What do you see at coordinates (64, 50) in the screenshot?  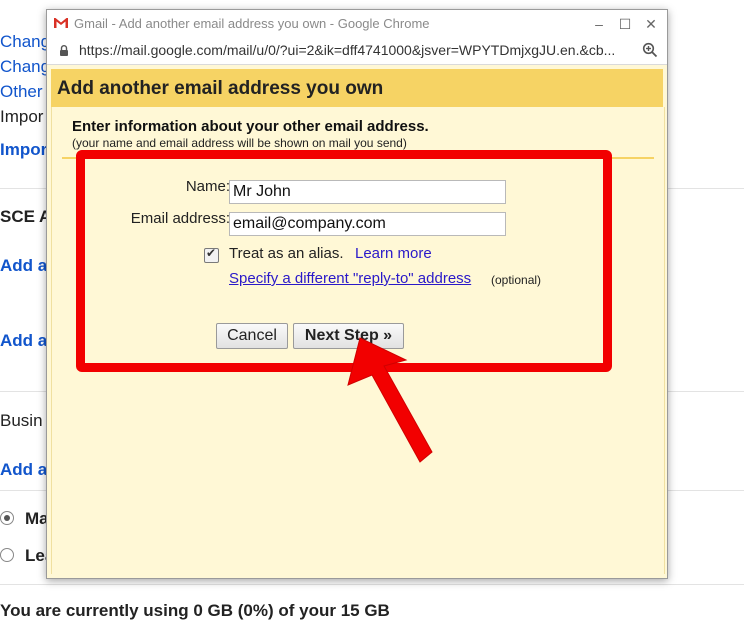 I see `lock-icon` at bounding box center [64, 50].